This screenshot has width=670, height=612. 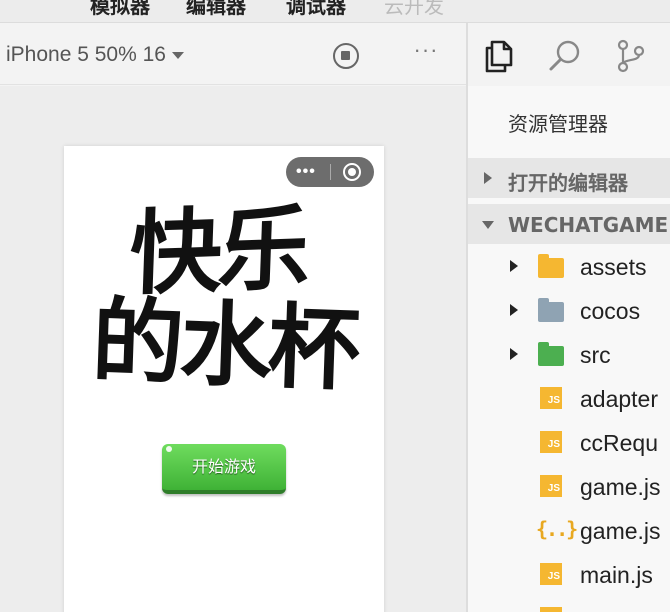 What do you see at coordinates (569, 604) in the screenshot?
I see `tree-item-partial: JS` at bounding box center [569, 604].